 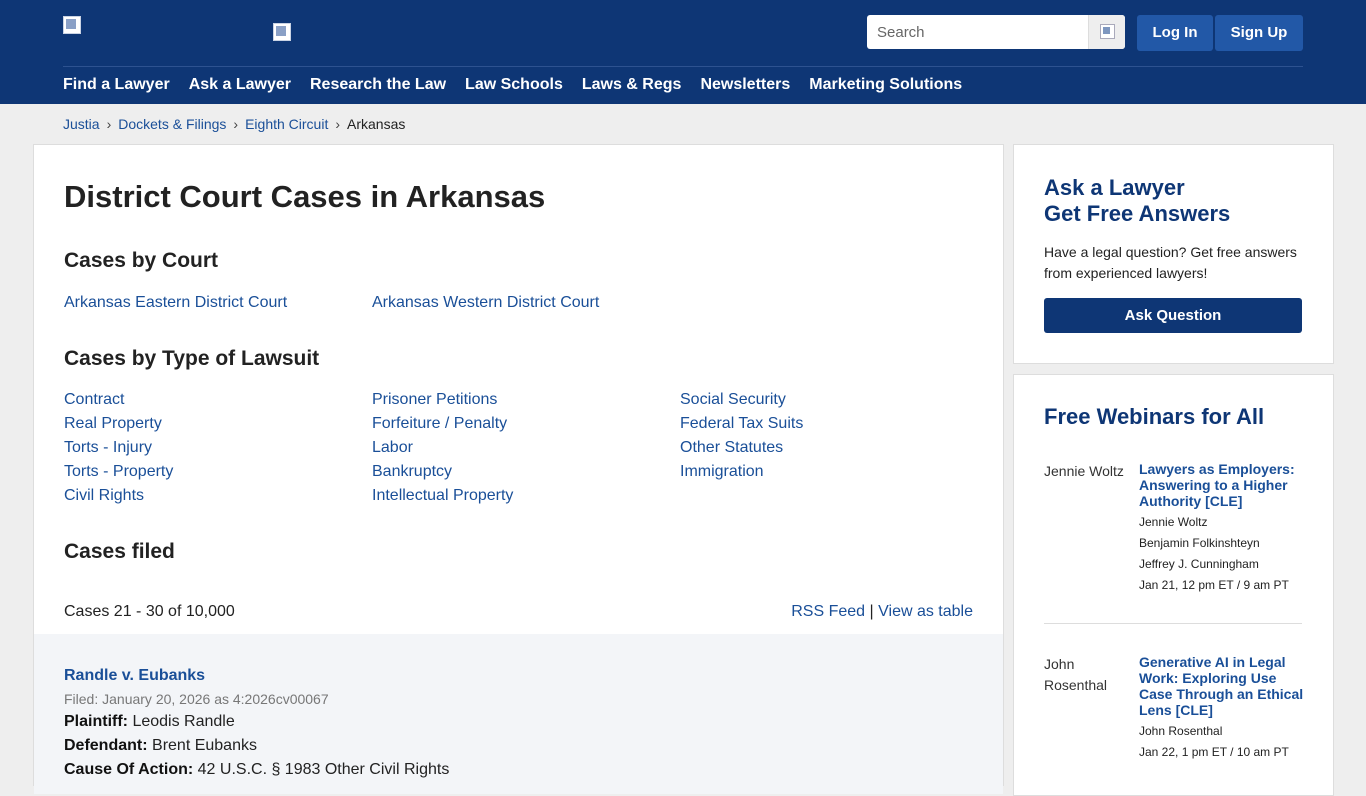 What do you see at coordinates (118, 400) in the screenshot?
I see `lawsuit-type-link: Contract` at bounding box center [118, 400].